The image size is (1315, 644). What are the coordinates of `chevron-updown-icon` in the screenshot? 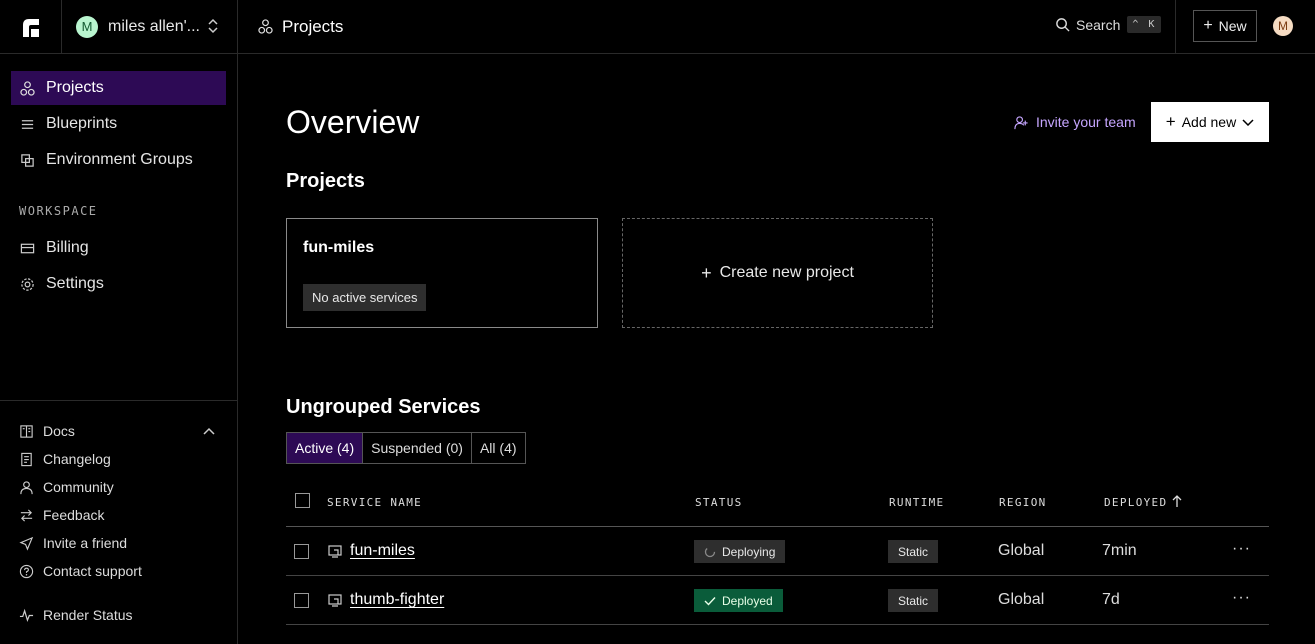 It's located at (213, 26).